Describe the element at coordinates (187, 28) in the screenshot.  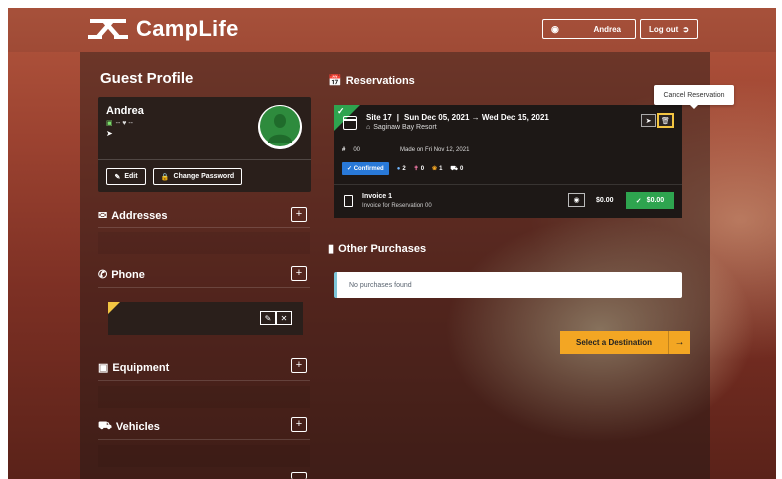
I see `brand-name: CampLife` at that location.